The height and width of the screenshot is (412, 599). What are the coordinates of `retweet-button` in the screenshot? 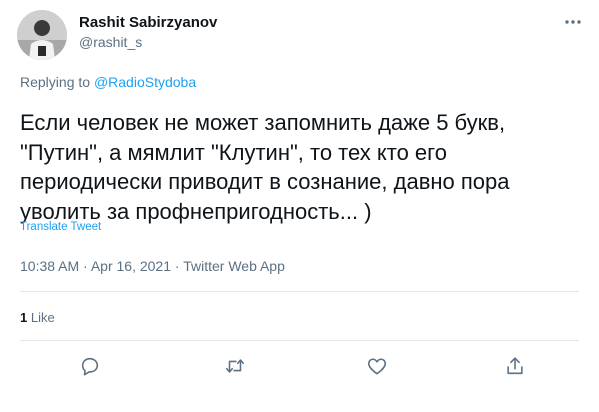 It's located at (235, 366).